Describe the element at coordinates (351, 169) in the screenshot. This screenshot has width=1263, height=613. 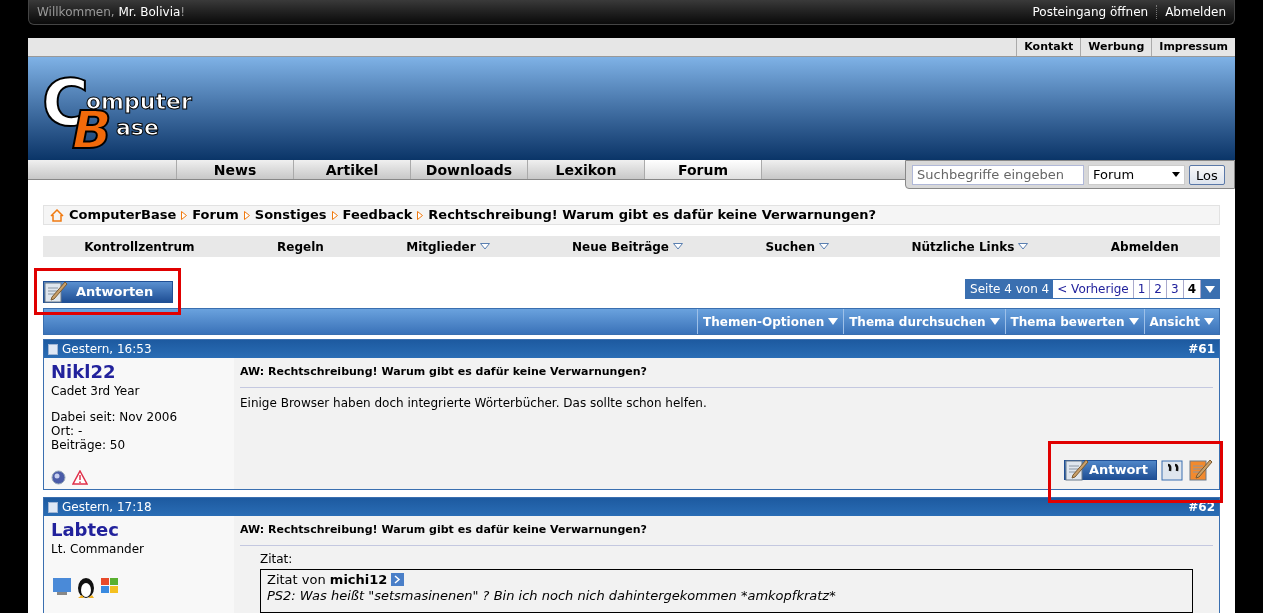
I see `nav-tab: Artikel` at that location.